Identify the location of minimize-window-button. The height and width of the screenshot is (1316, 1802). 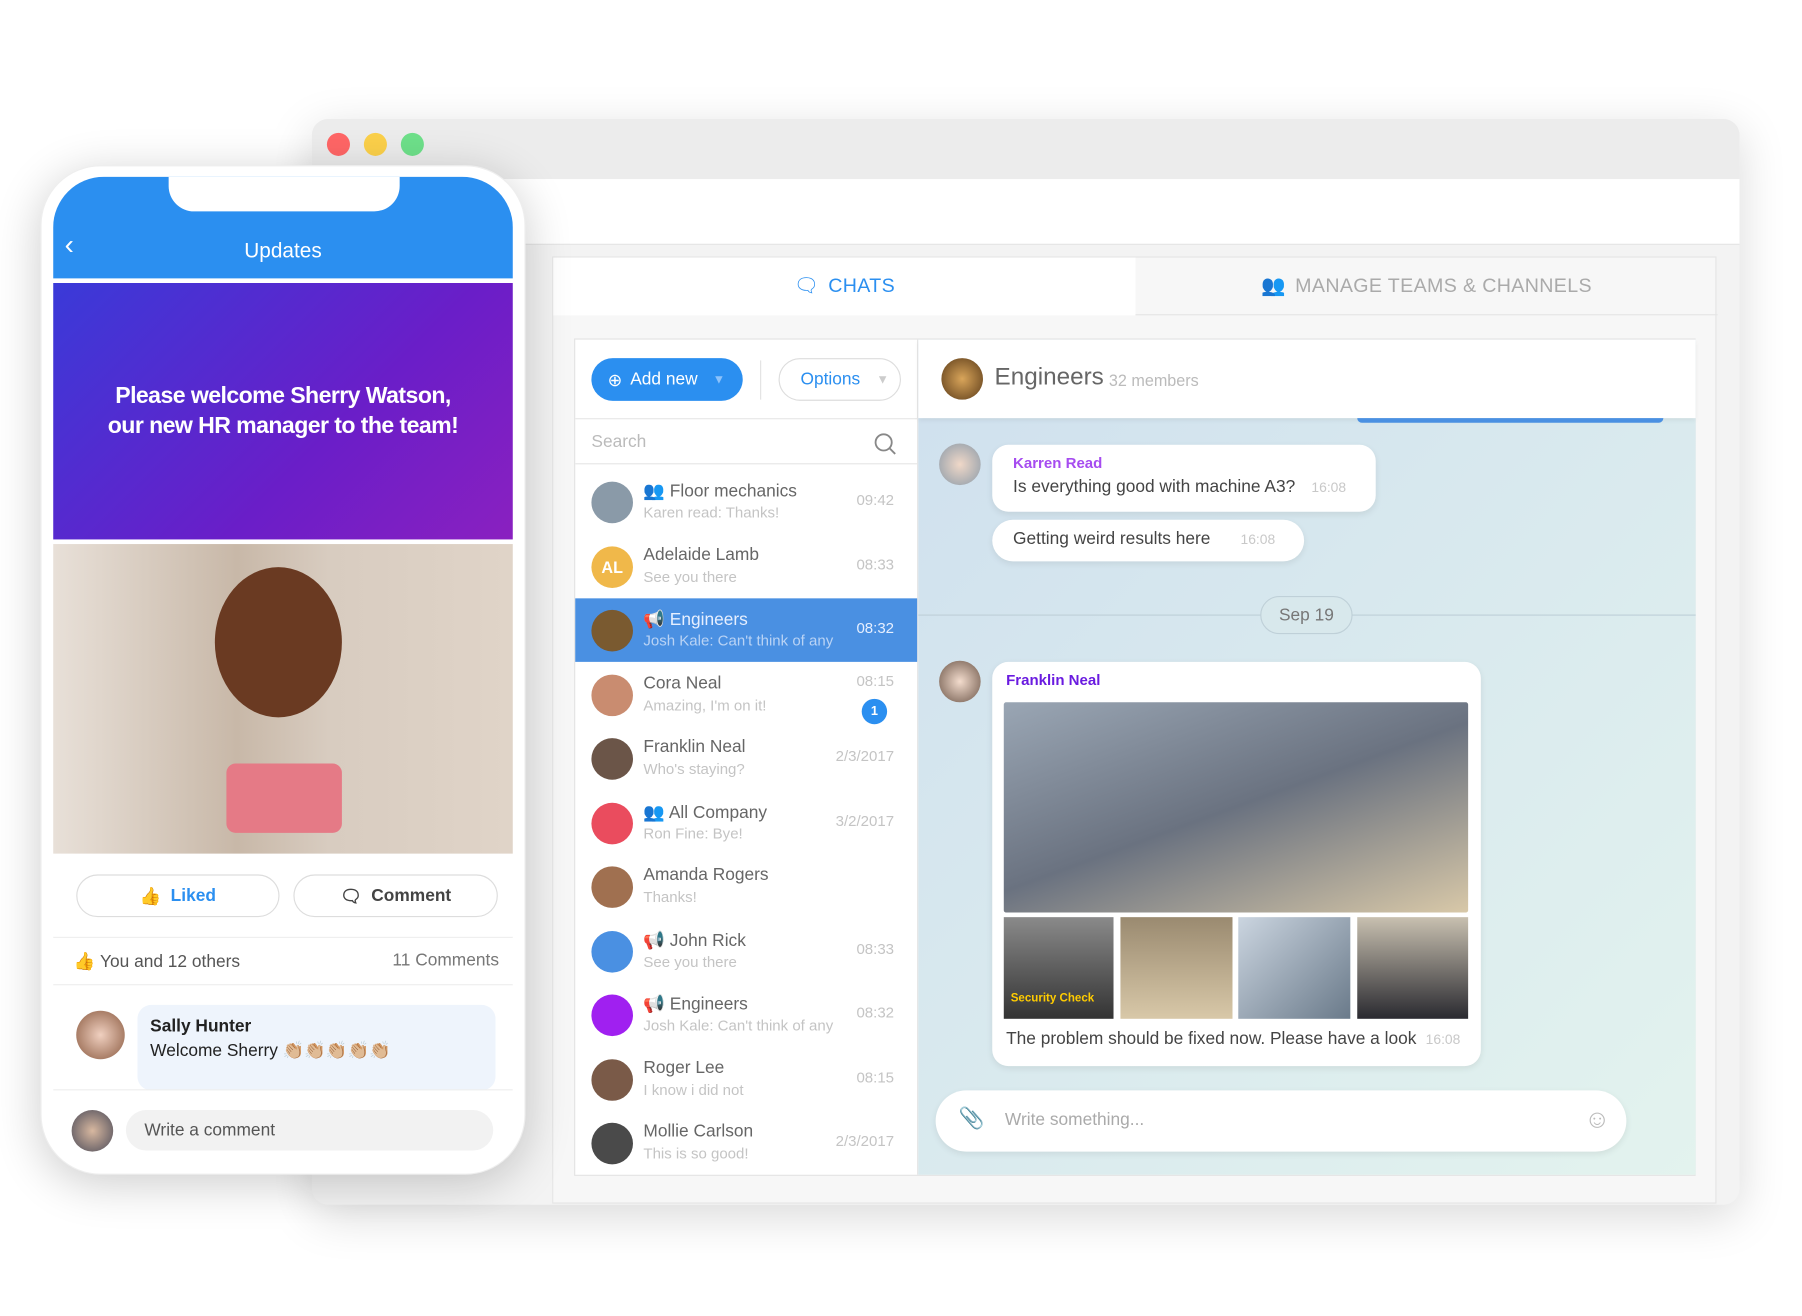
(375, 144).